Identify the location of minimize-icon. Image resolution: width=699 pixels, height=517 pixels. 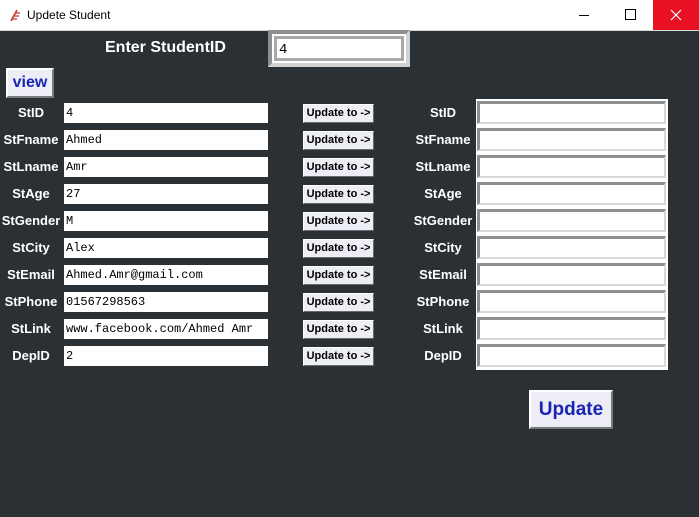
(584, 15).